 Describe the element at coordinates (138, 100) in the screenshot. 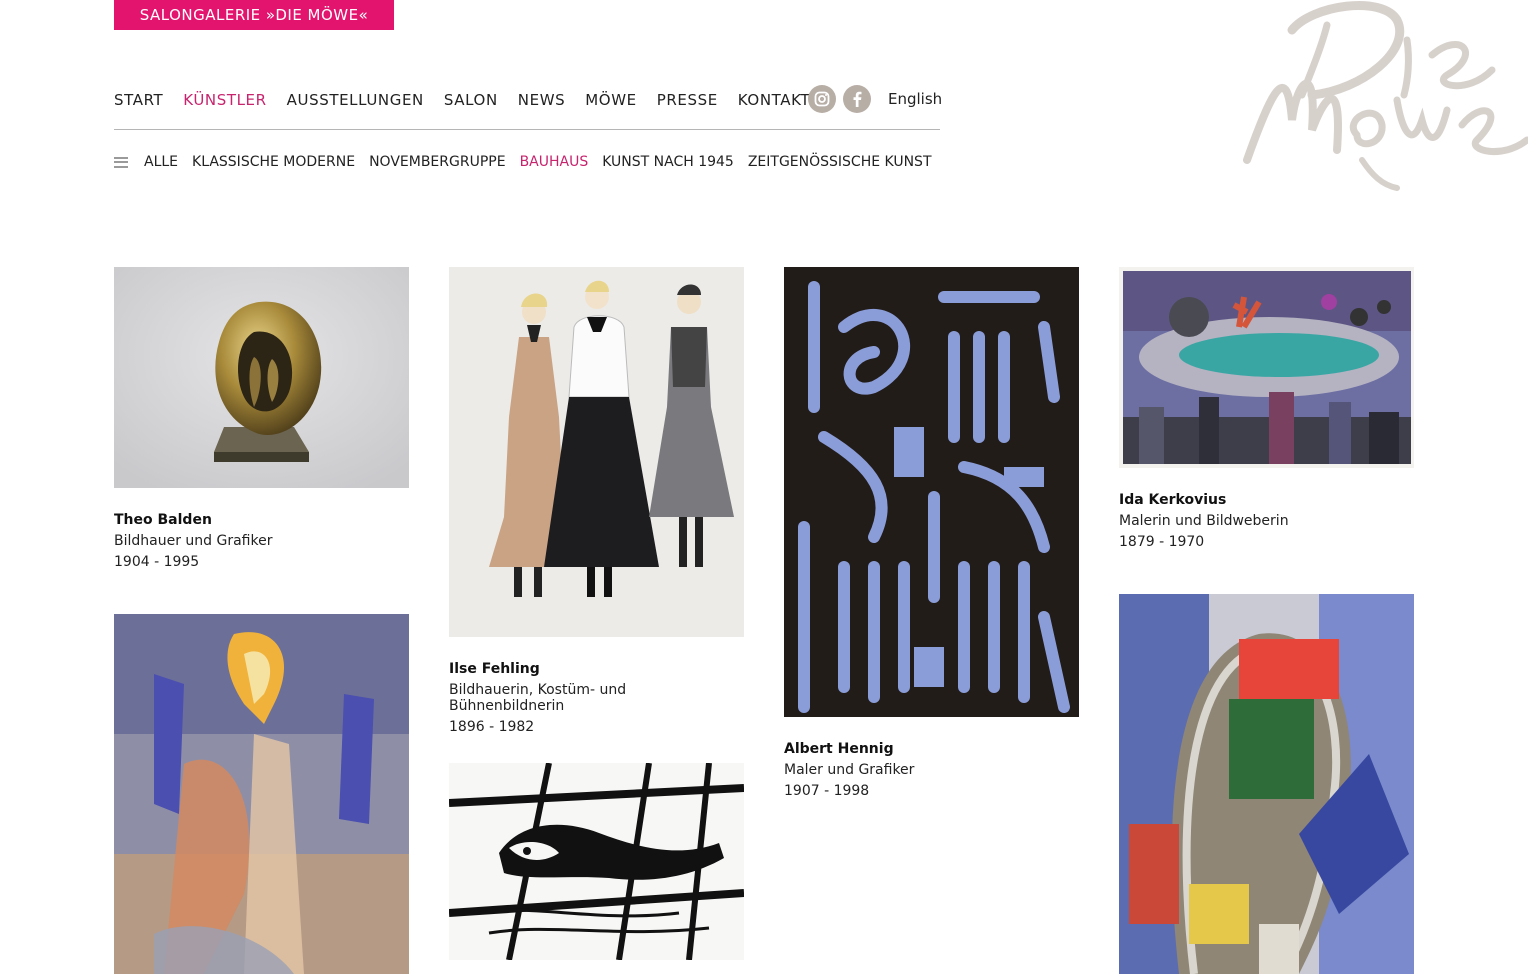

I see `nav-start: START` at that location.